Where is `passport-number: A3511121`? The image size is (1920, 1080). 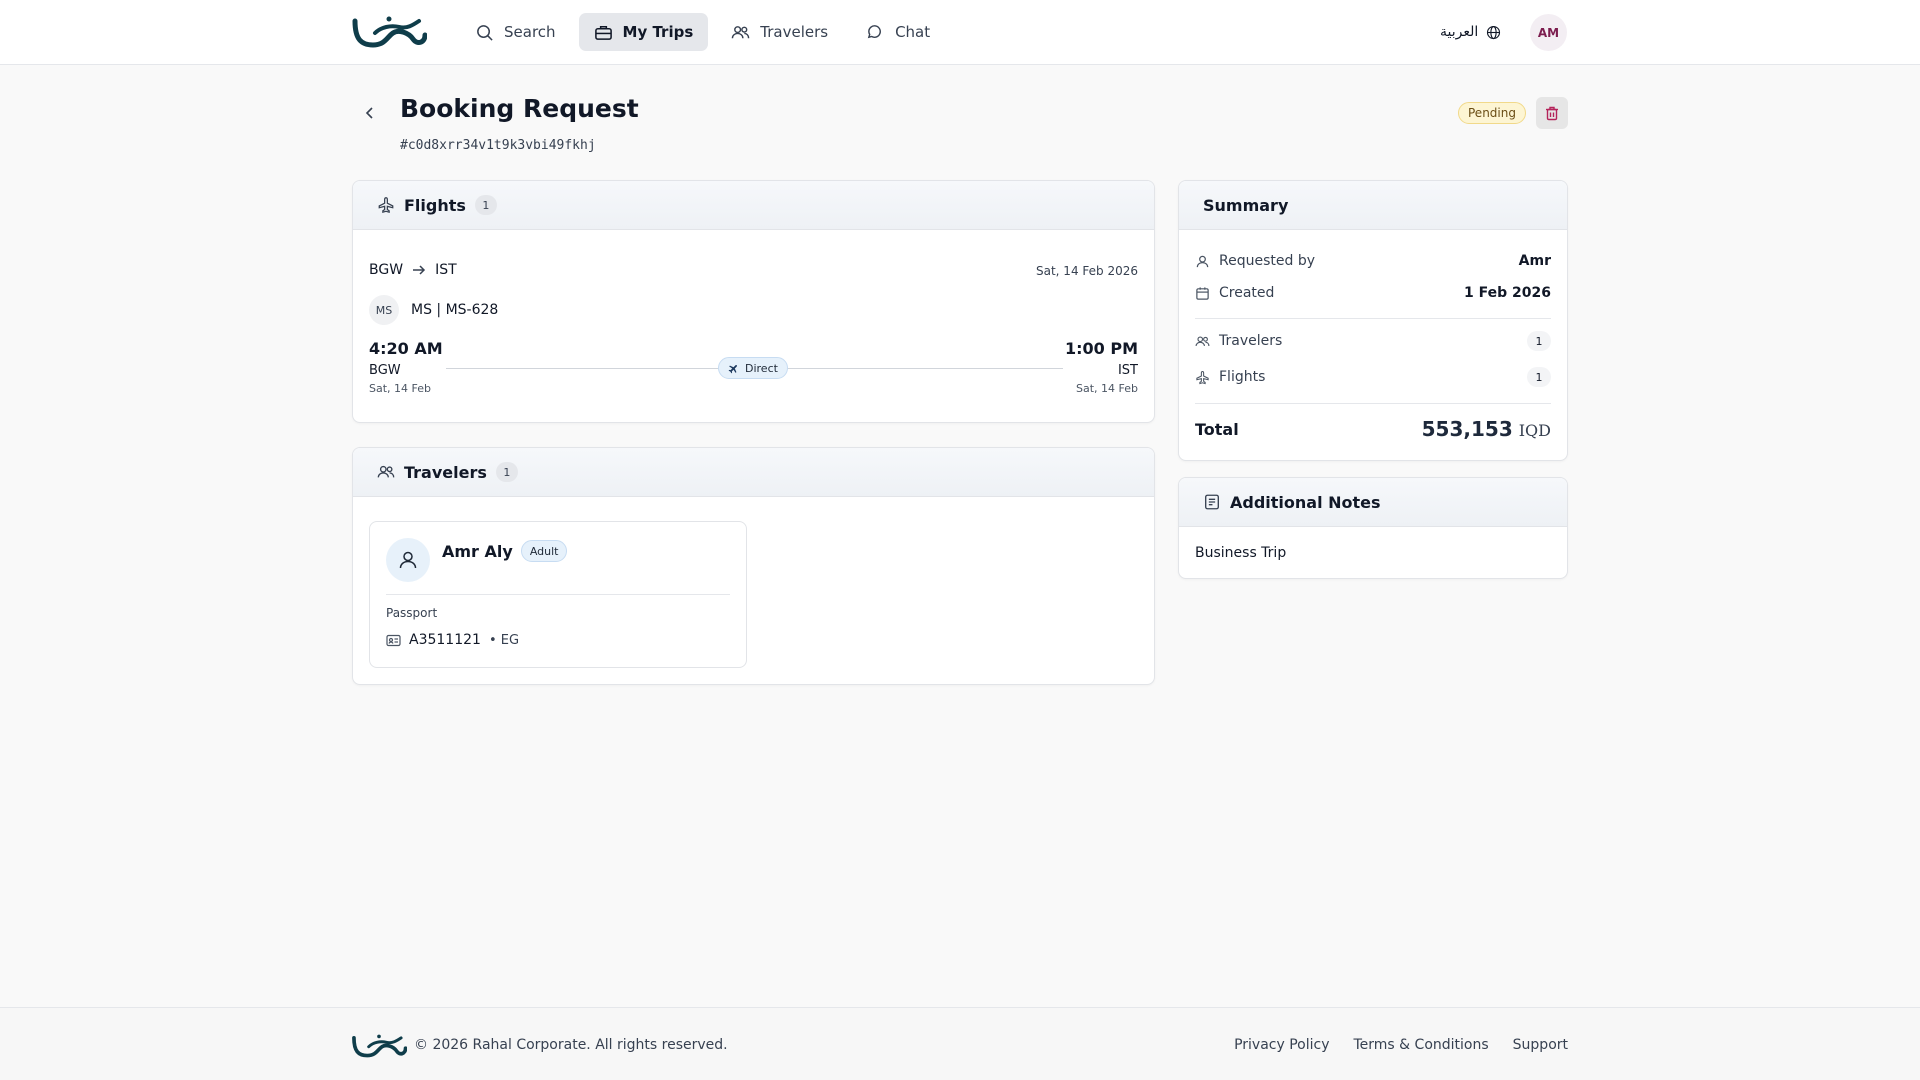
passport-number: A3511121 is located at coordinates (445, 640).